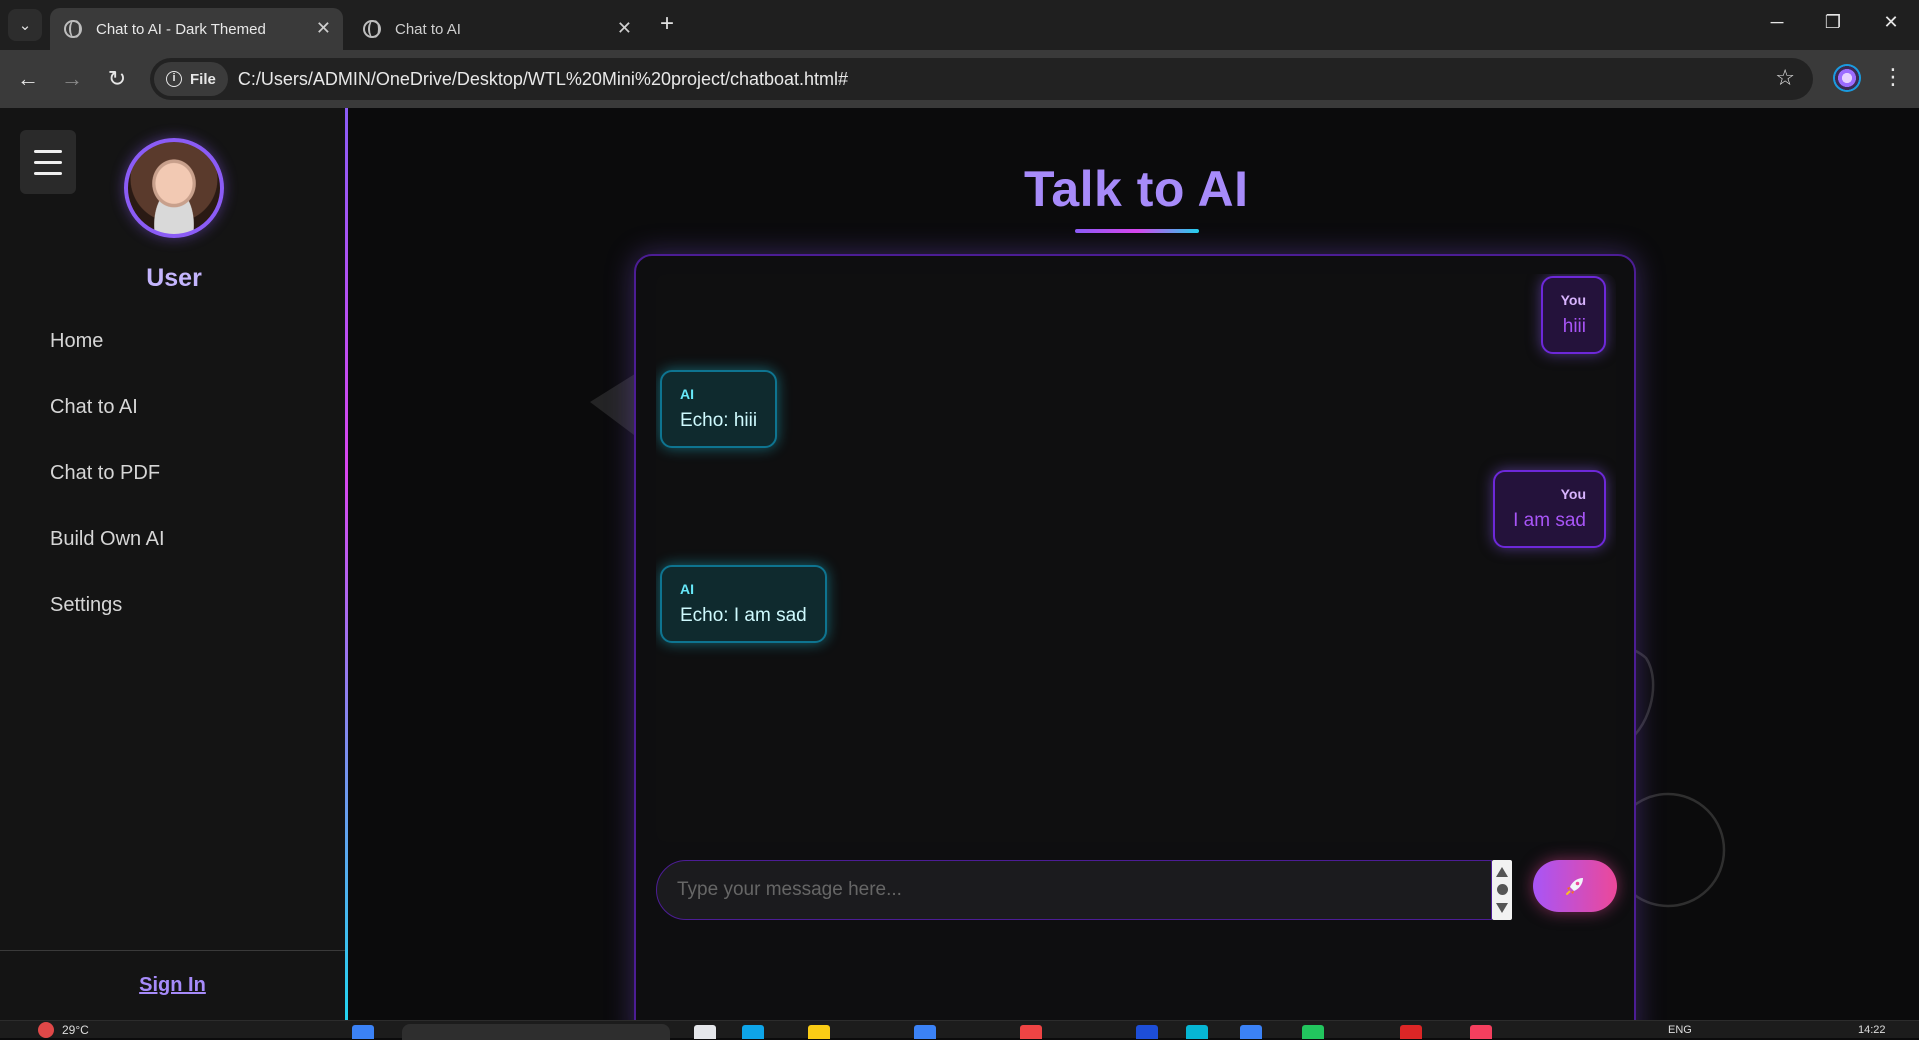  Describe the element at coordinates (719, 409) in the screenshot. I see `message-ai: AI Echo: hiii` at that location.